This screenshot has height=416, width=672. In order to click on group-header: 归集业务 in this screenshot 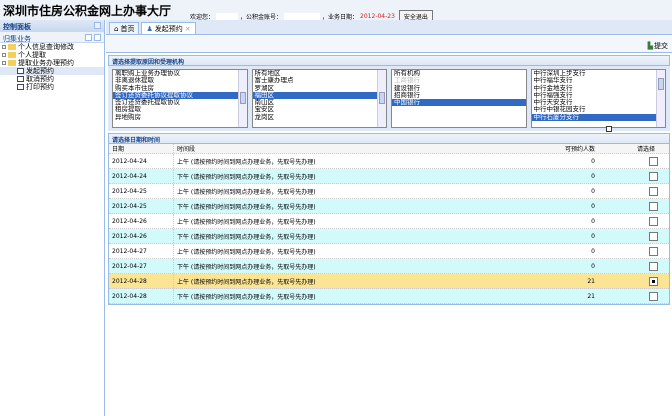, I will do `click(52, 37)`.